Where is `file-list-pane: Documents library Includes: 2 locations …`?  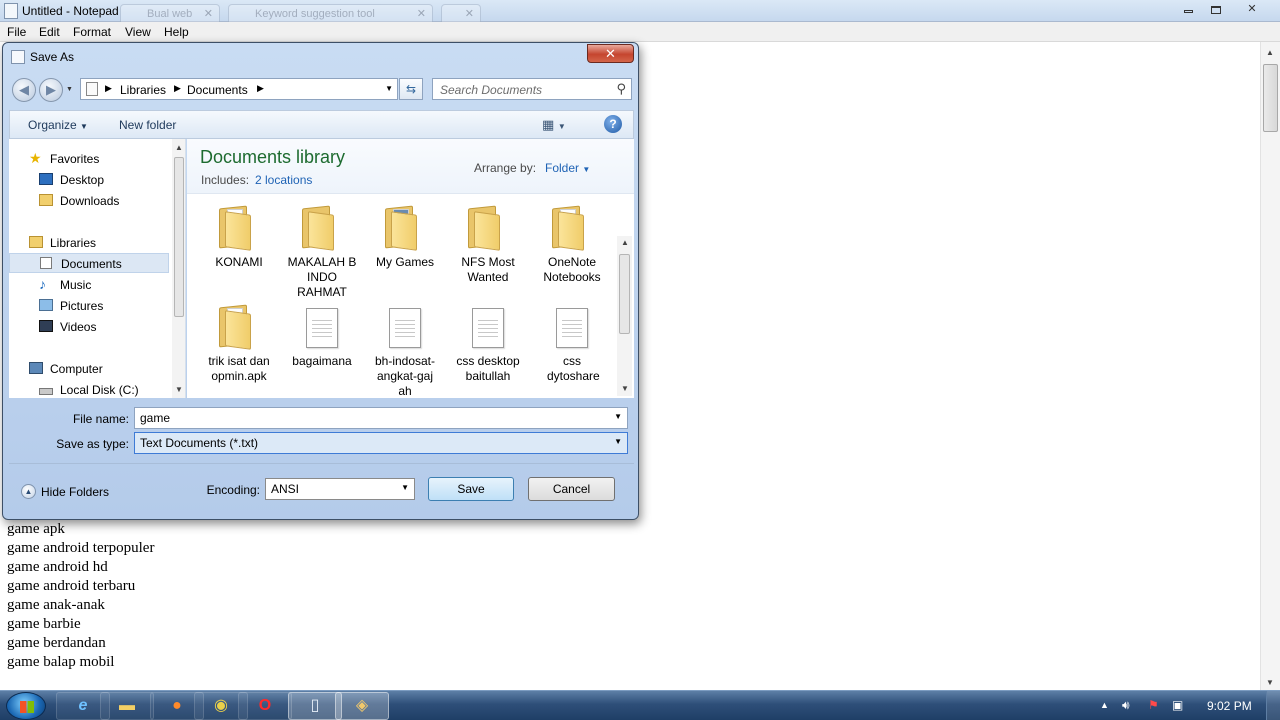
file-list-pane: Documents library Includes: 2 locations … is located at coordinates (410, 268).